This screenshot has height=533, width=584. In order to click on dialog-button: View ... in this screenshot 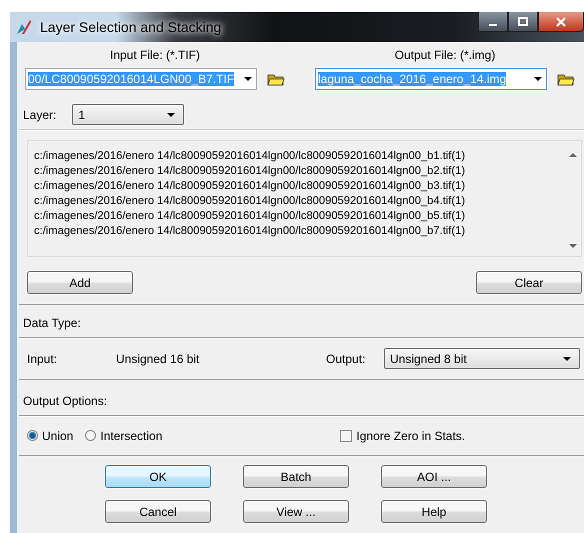, I will do `click(296, 511)`.